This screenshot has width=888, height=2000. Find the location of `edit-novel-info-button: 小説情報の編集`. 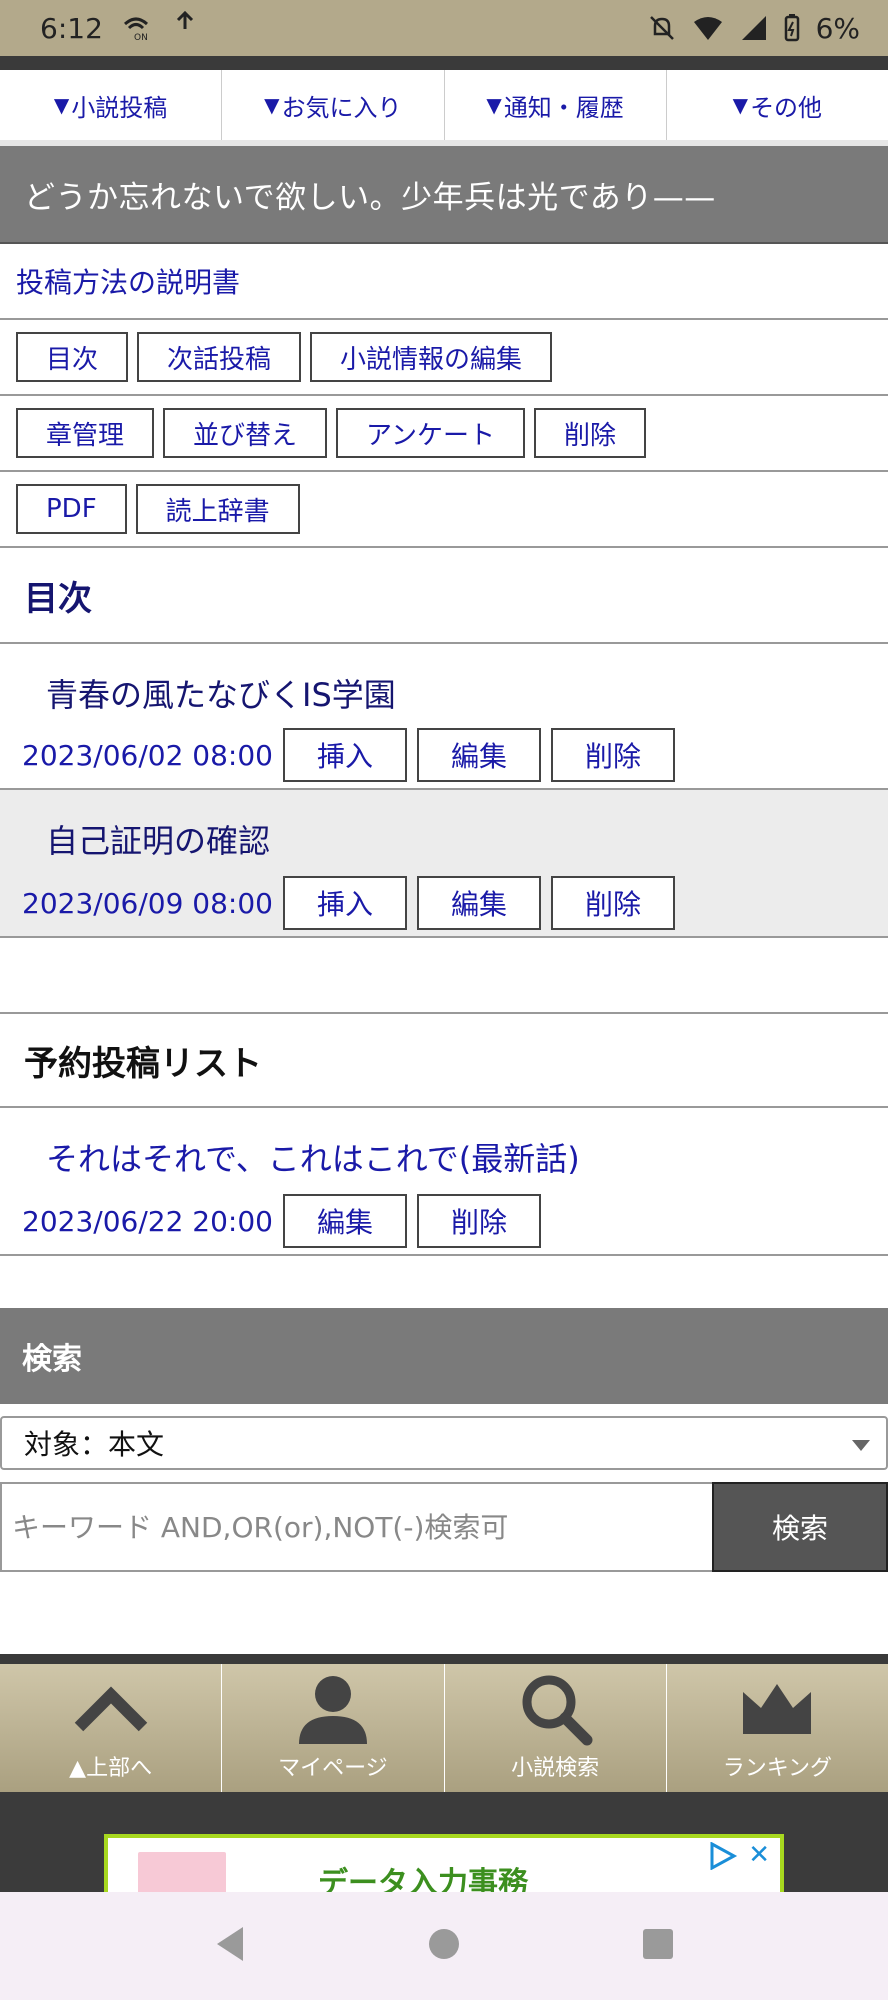

edit-novel-info-button: 小説情報の編集 is located at coordinates (431, 357).